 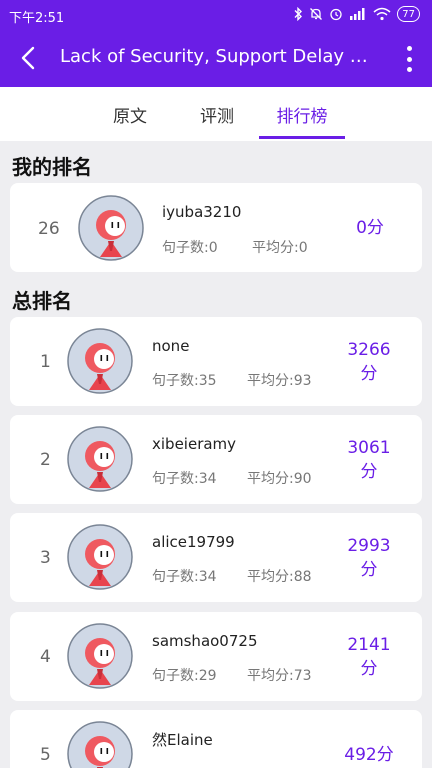 I want to click on username: iyuba3210, so click(x=202, y=212).